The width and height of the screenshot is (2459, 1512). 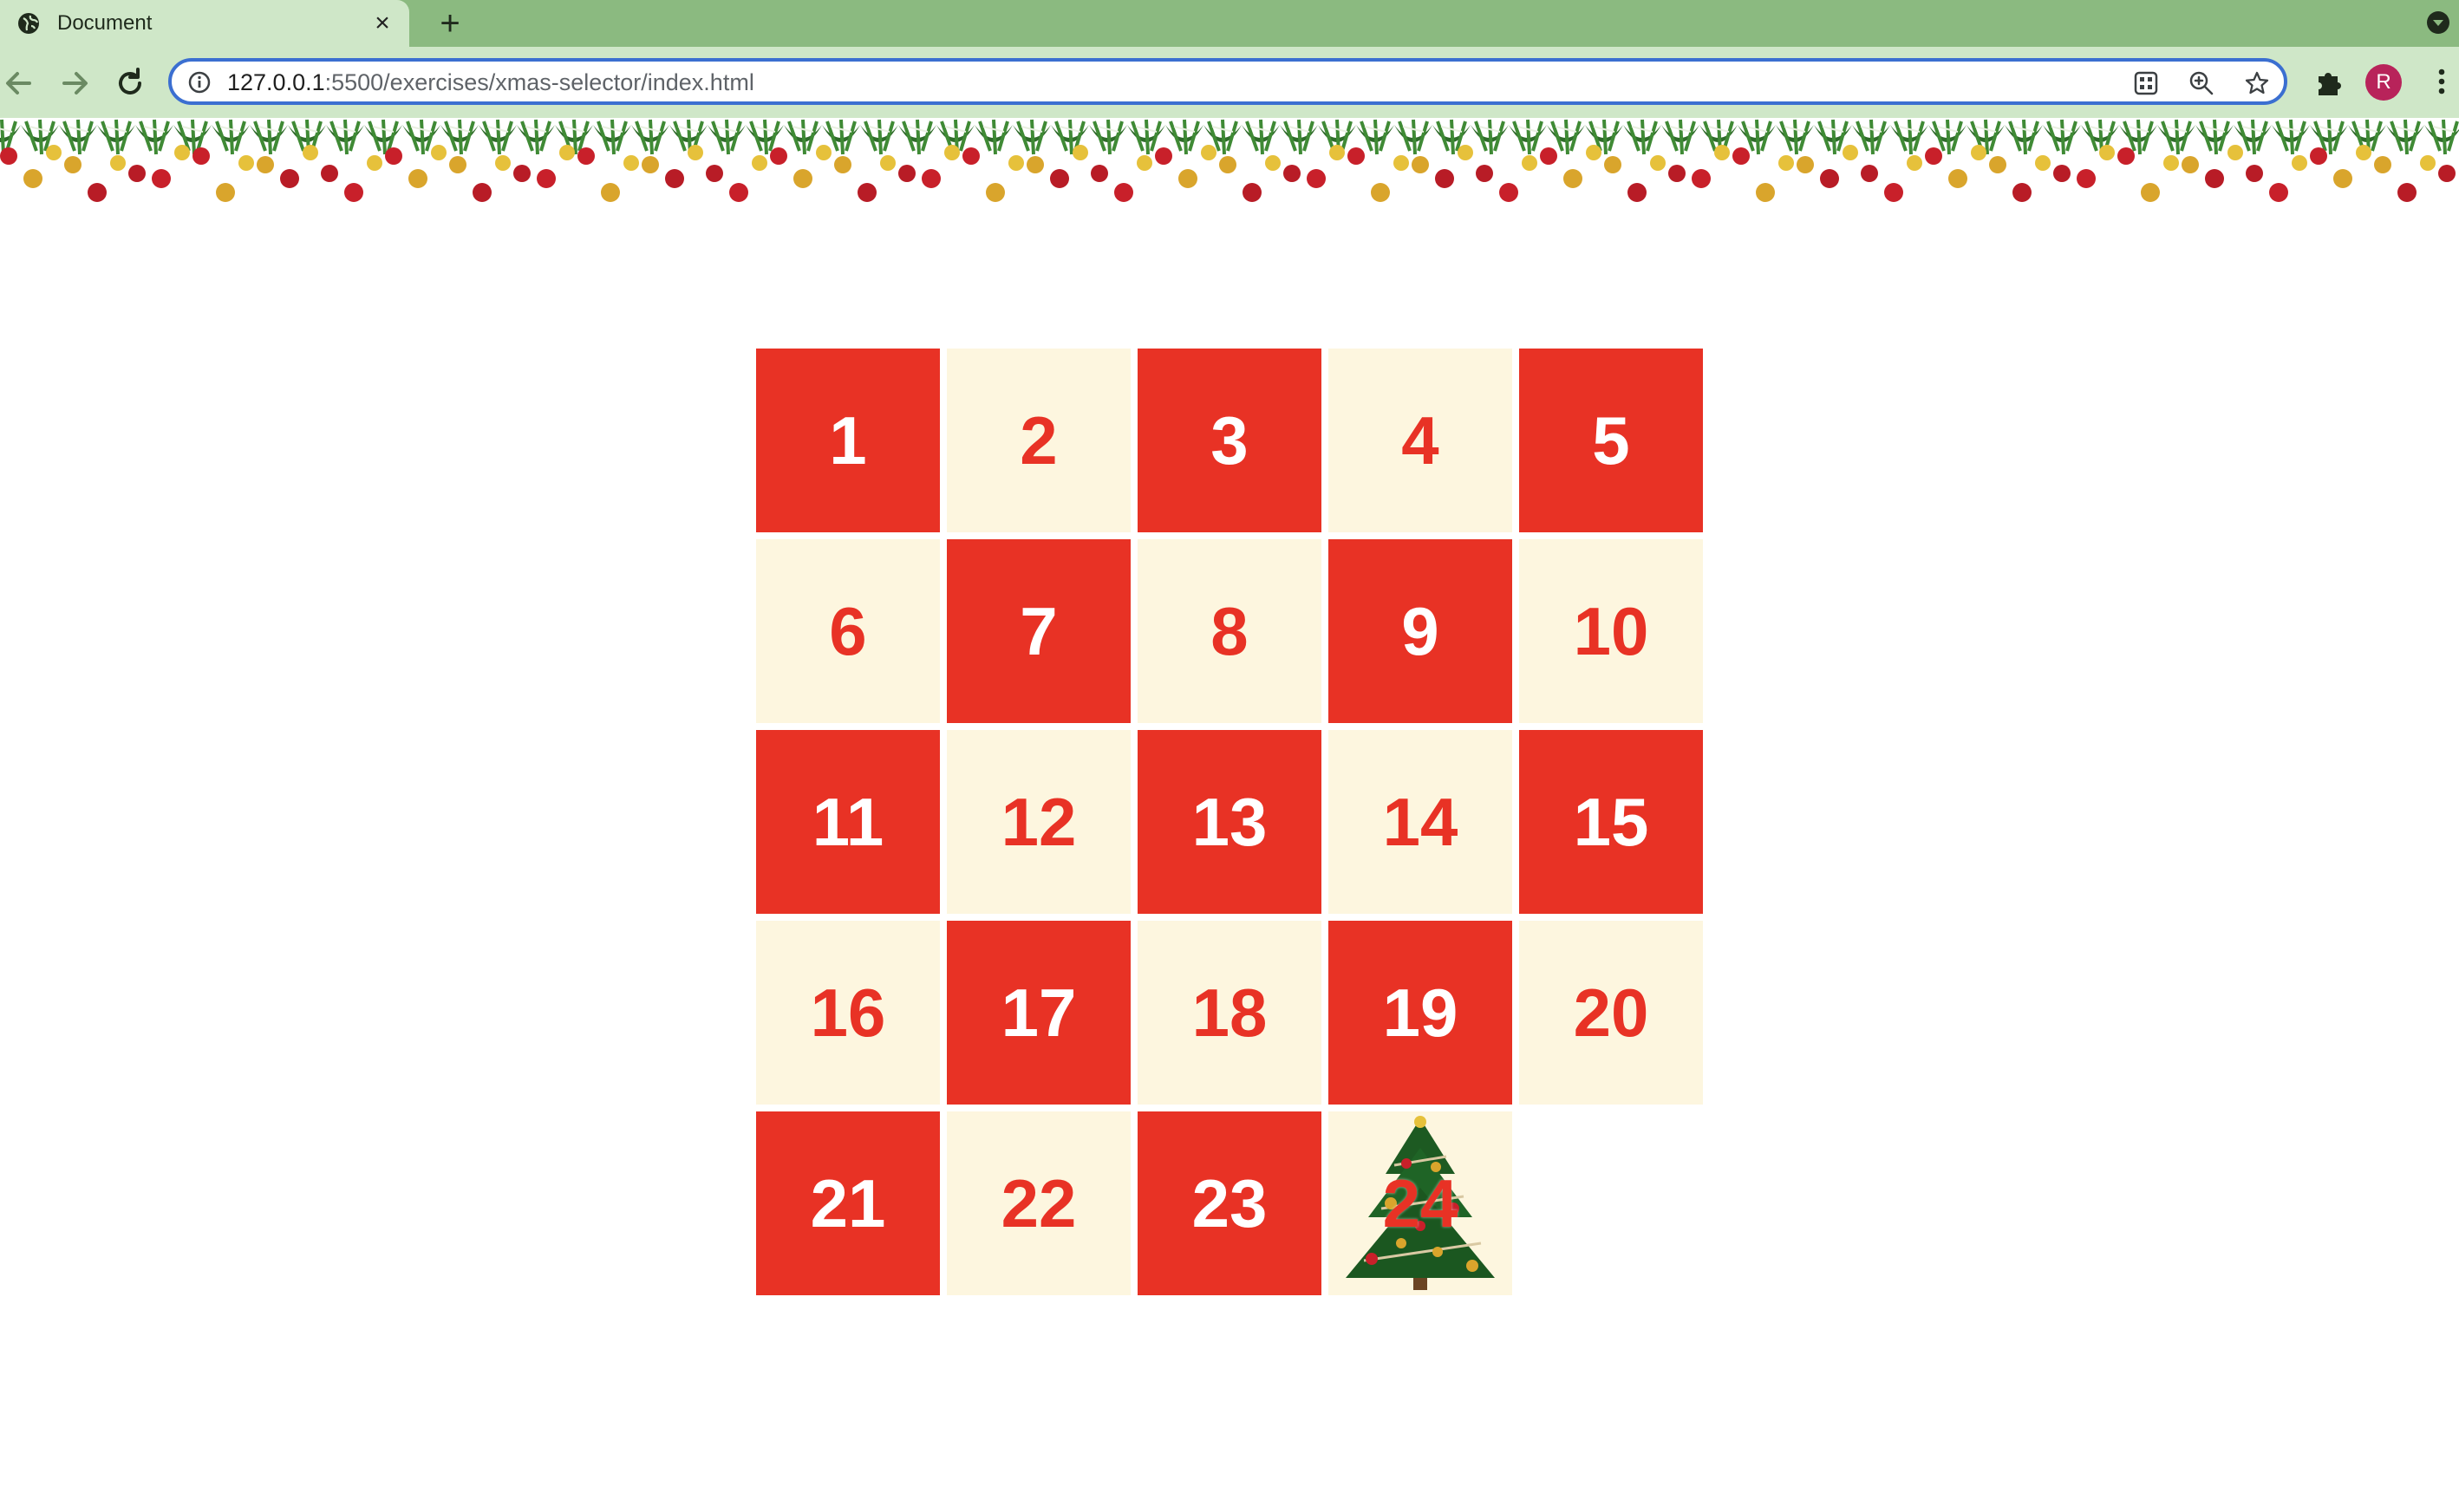 What do you see at coordinates (20, 83) in the screenshot?
I see `back-icon` at bounding box center [20, 83].